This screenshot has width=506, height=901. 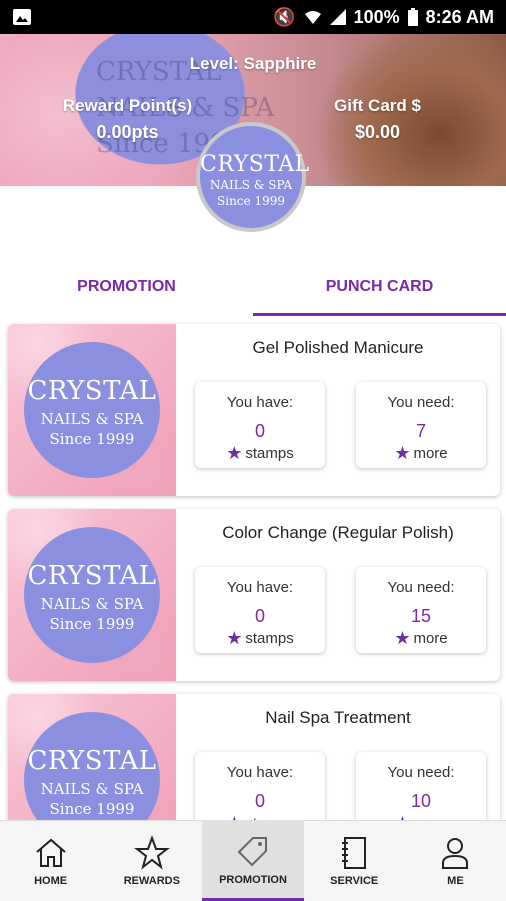 I want to click on notebook-icon, so click(x=354, y=853).